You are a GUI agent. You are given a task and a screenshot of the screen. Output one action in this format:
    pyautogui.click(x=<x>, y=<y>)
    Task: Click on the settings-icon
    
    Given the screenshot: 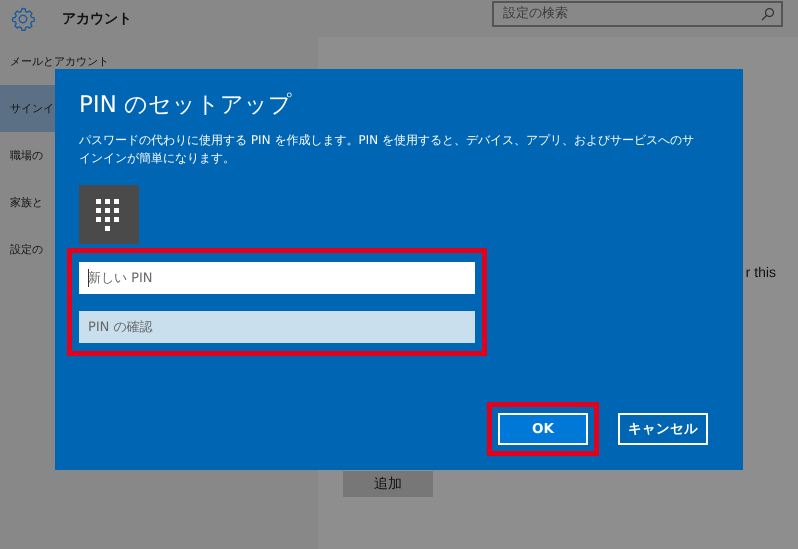 What is the action you would take?
    pyautogui.click(x=23, y=18)
    